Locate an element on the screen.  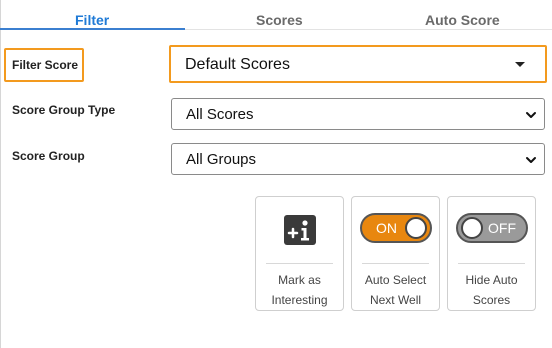
auto-select-caption: Auto Select Next Well is located at coordinates (395, 290).